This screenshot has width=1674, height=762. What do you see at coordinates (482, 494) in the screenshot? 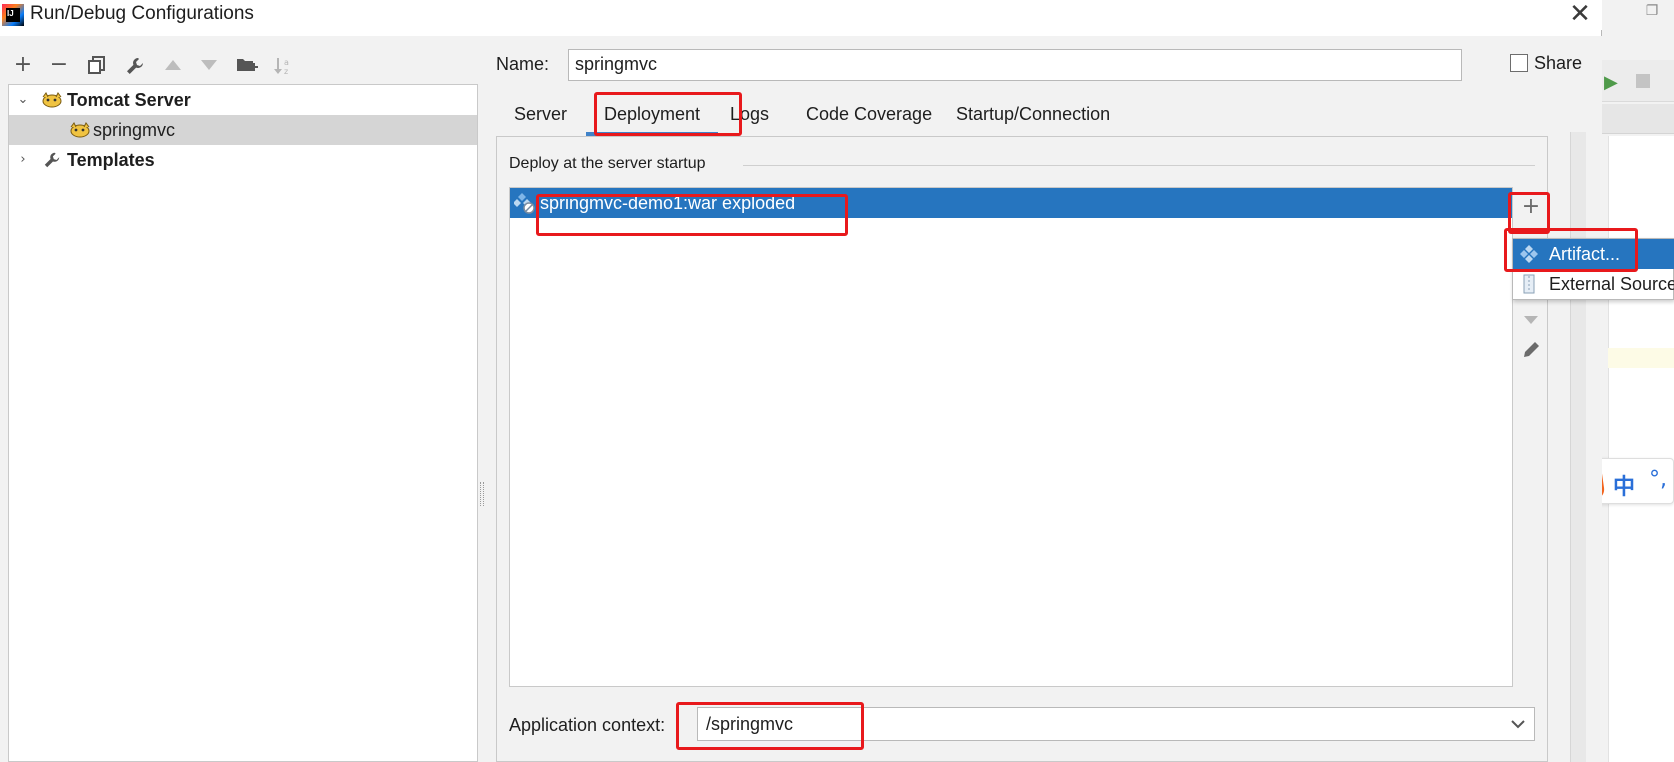
I see `splitter-handle` at bounding box center [482, 494].